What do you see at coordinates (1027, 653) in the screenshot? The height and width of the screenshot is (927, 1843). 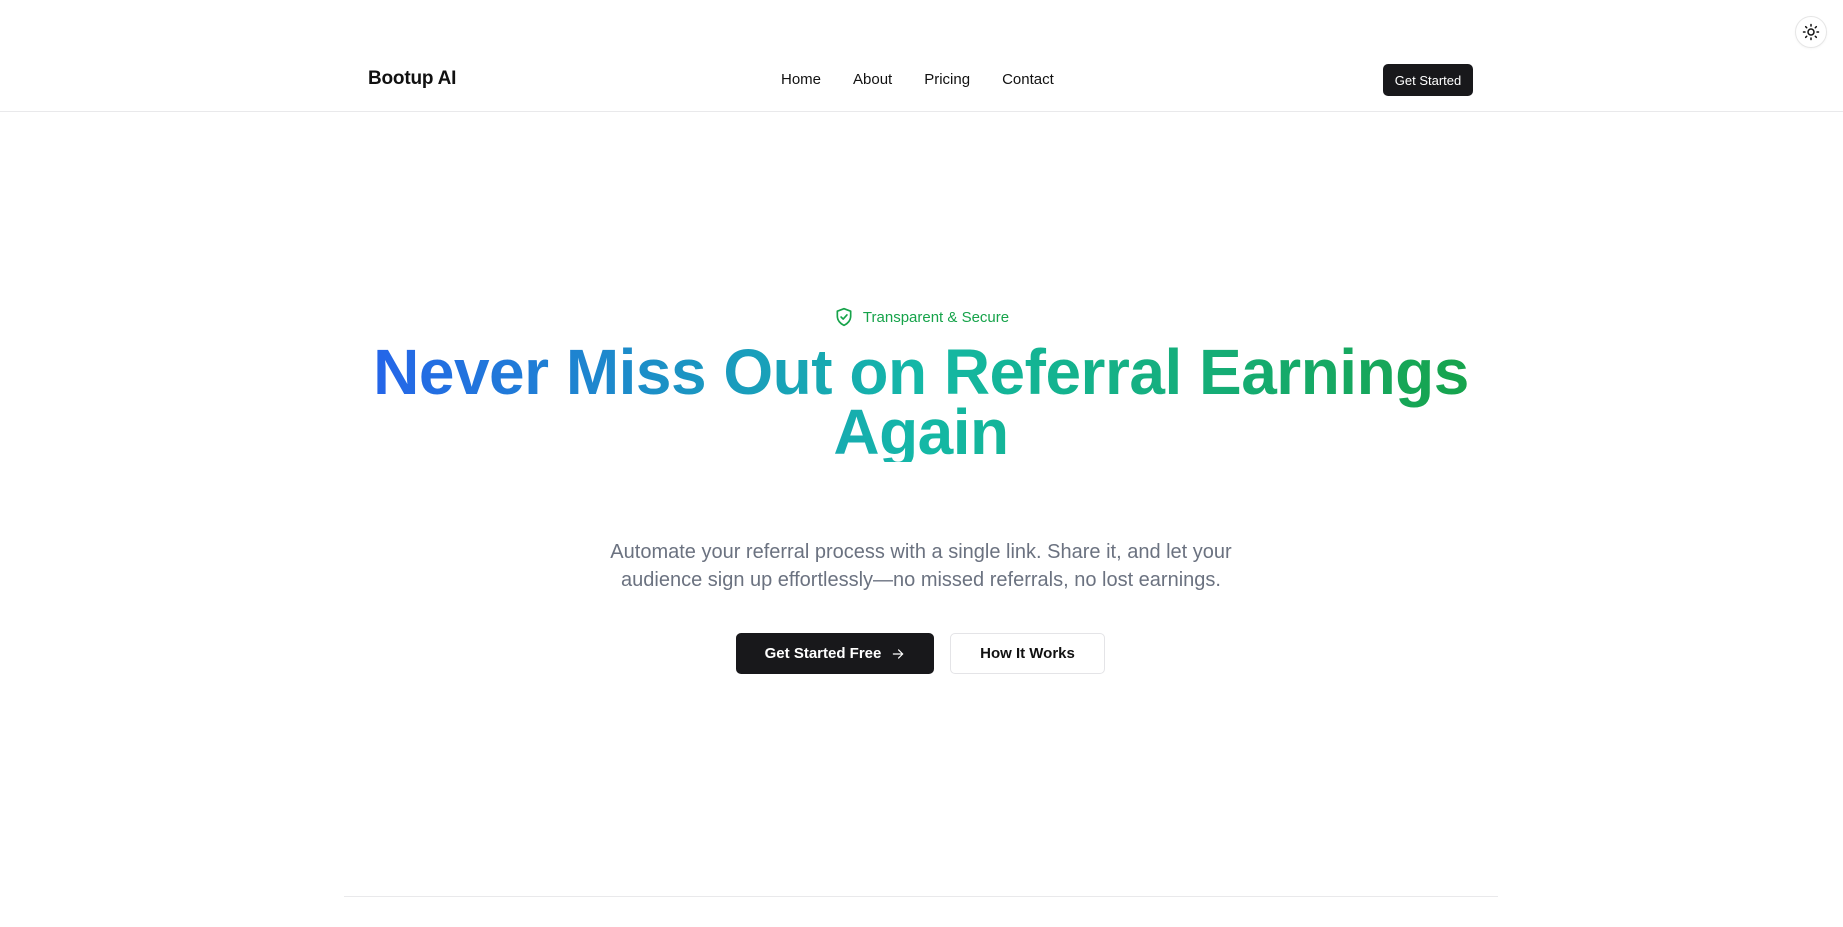 I see `how-it-works-button: How It Works` at bounding box center [1027, 653].